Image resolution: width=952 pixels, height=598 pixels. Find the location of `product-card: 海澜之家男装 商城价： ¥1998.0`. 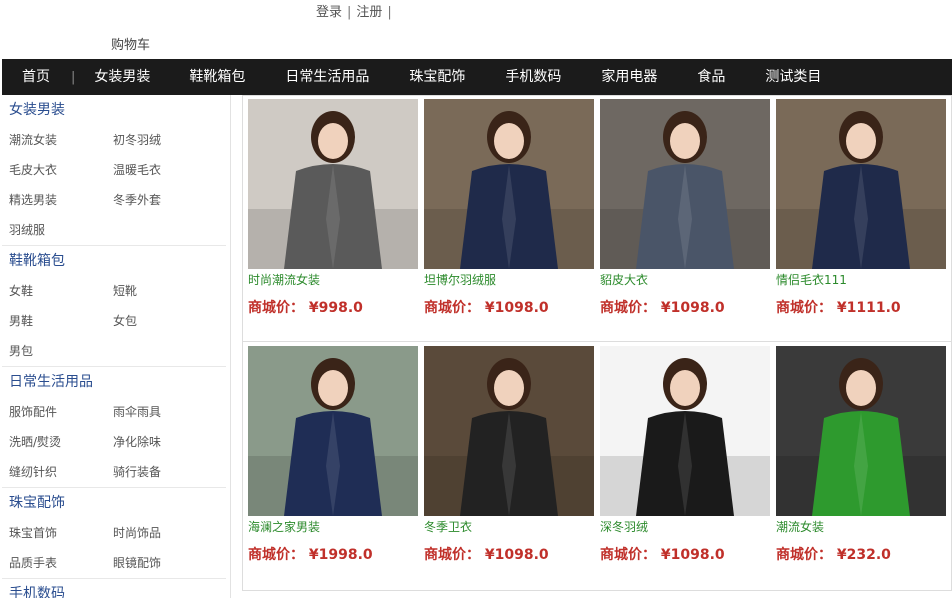

product-card: 海澜之家男装 商城价： ¥1998.0 is located at coordinates (333, 455).